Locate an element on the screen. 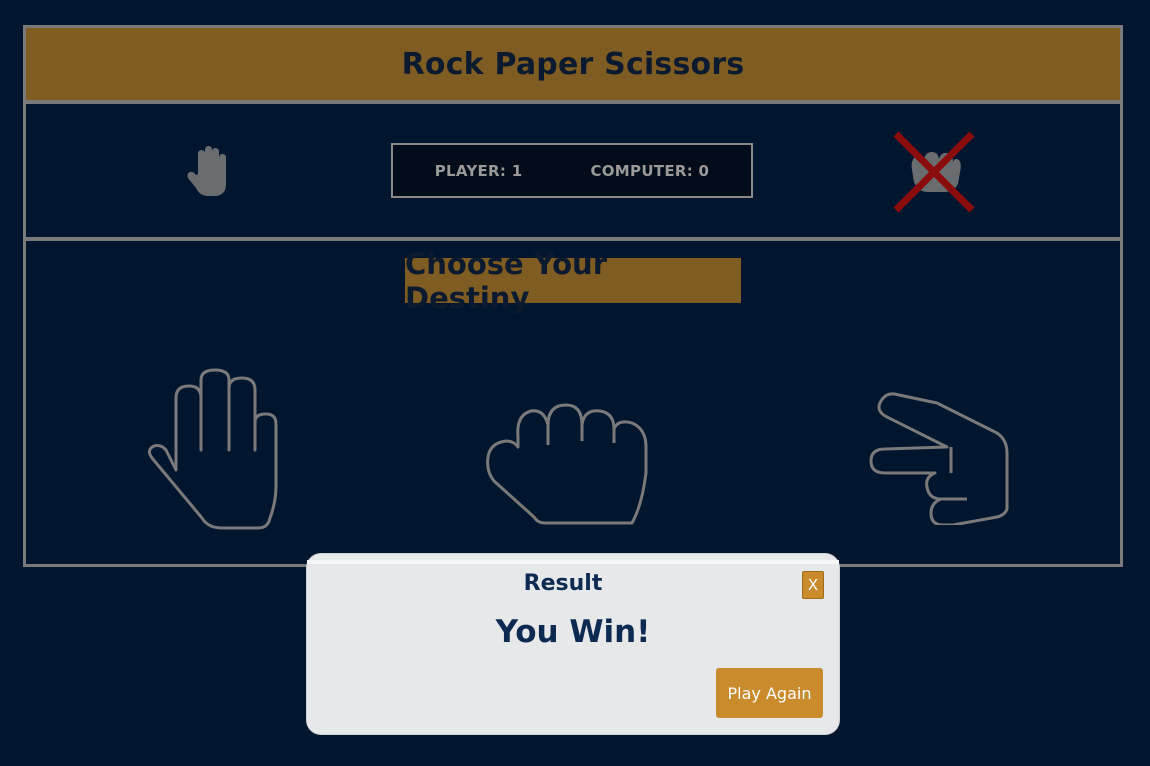 This screenshot has height=766, width=1150. modal-top-line is located at coordinates (573, 562).